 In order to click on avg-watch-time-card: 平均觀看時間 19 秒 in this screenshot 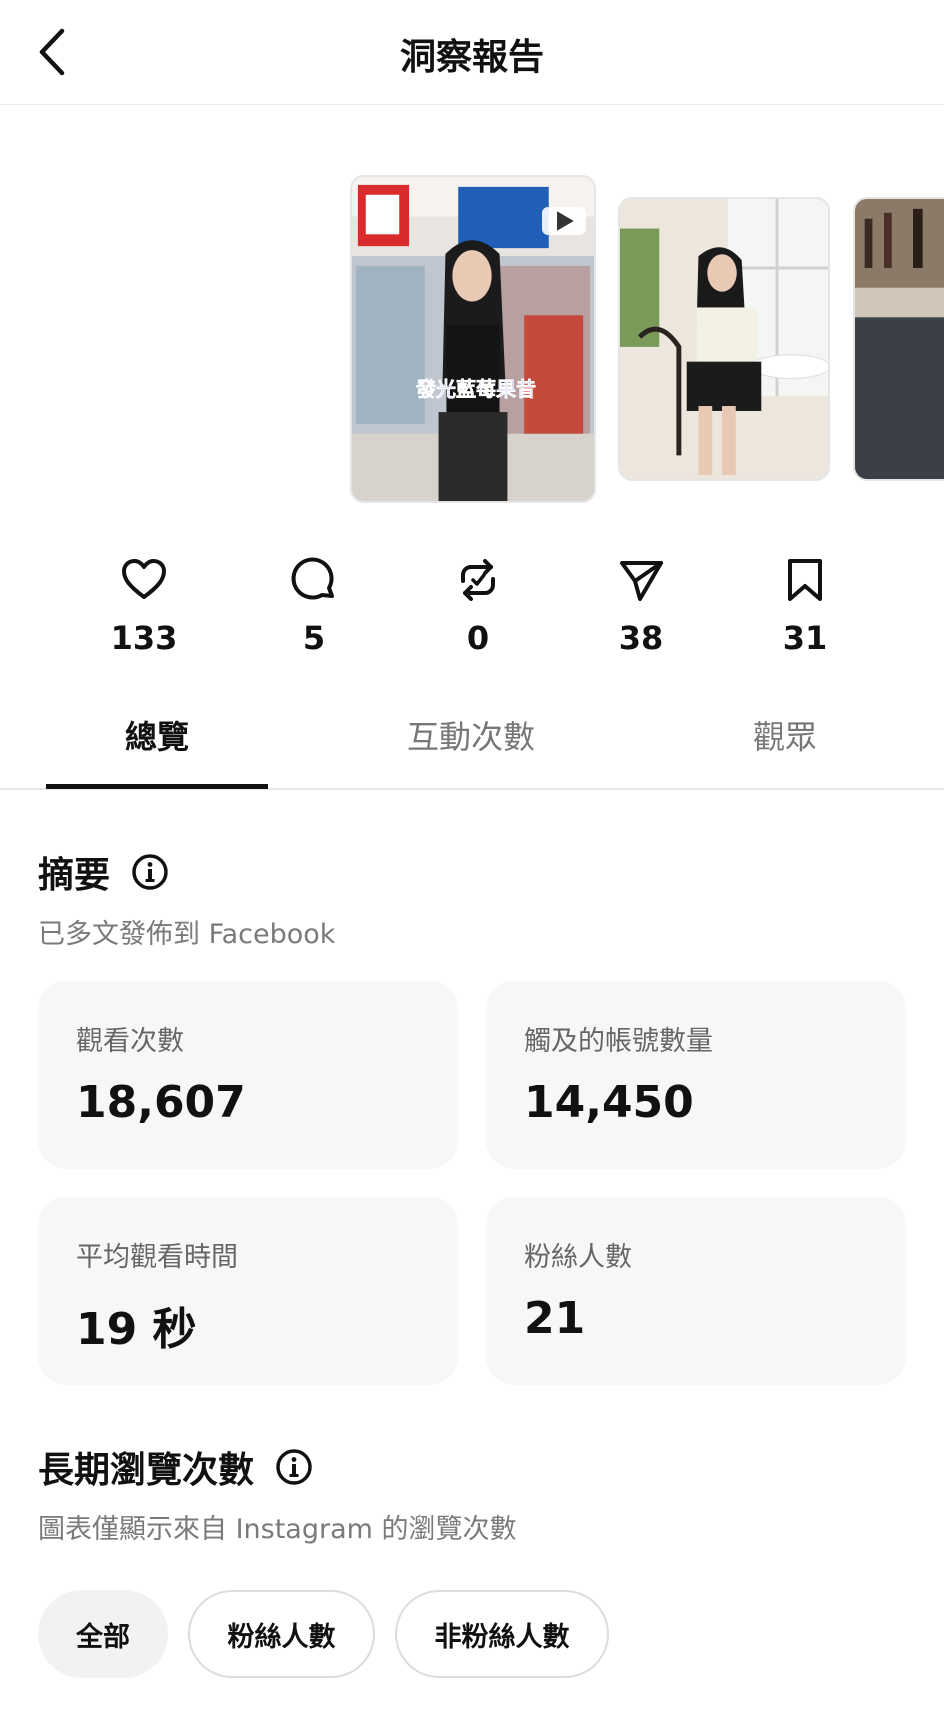, I will do `click(248, 1291)`.